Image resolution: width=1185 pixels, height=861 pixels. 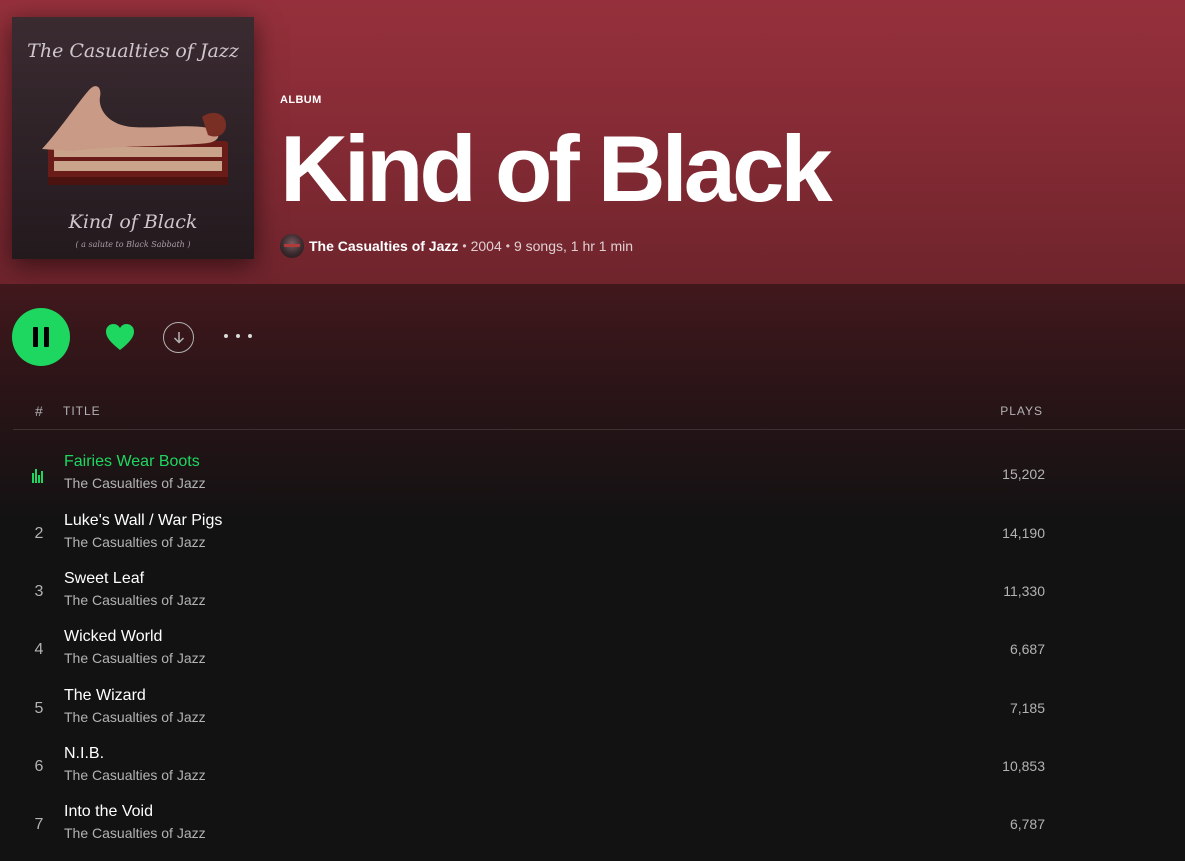 What do you see at coordinates (104, 579) in the screenshot?
I see `track-title: Sweet Leaf` at bounding box center [104, 579].